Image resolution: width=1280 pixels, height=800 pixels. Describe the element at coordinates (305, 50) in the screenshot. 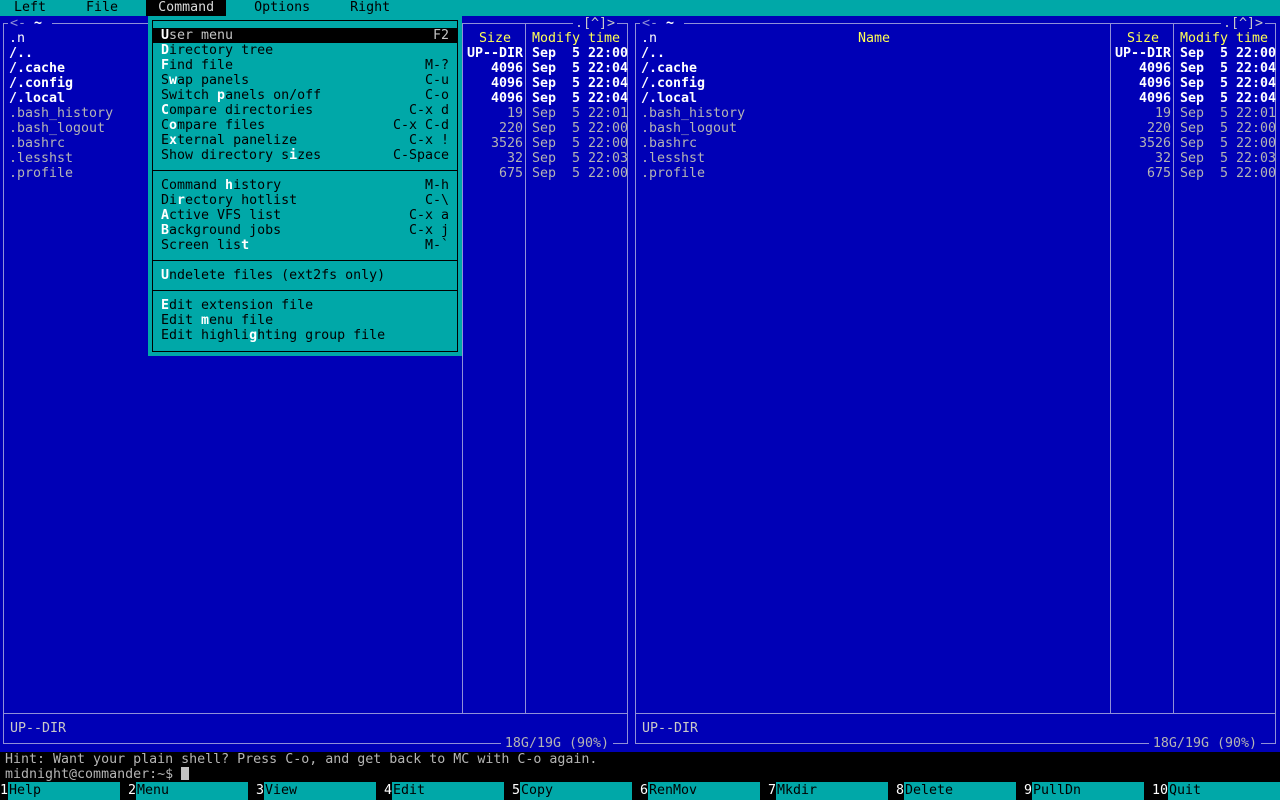

I see `menu-item-directory-tree: Directory tree` at that location.